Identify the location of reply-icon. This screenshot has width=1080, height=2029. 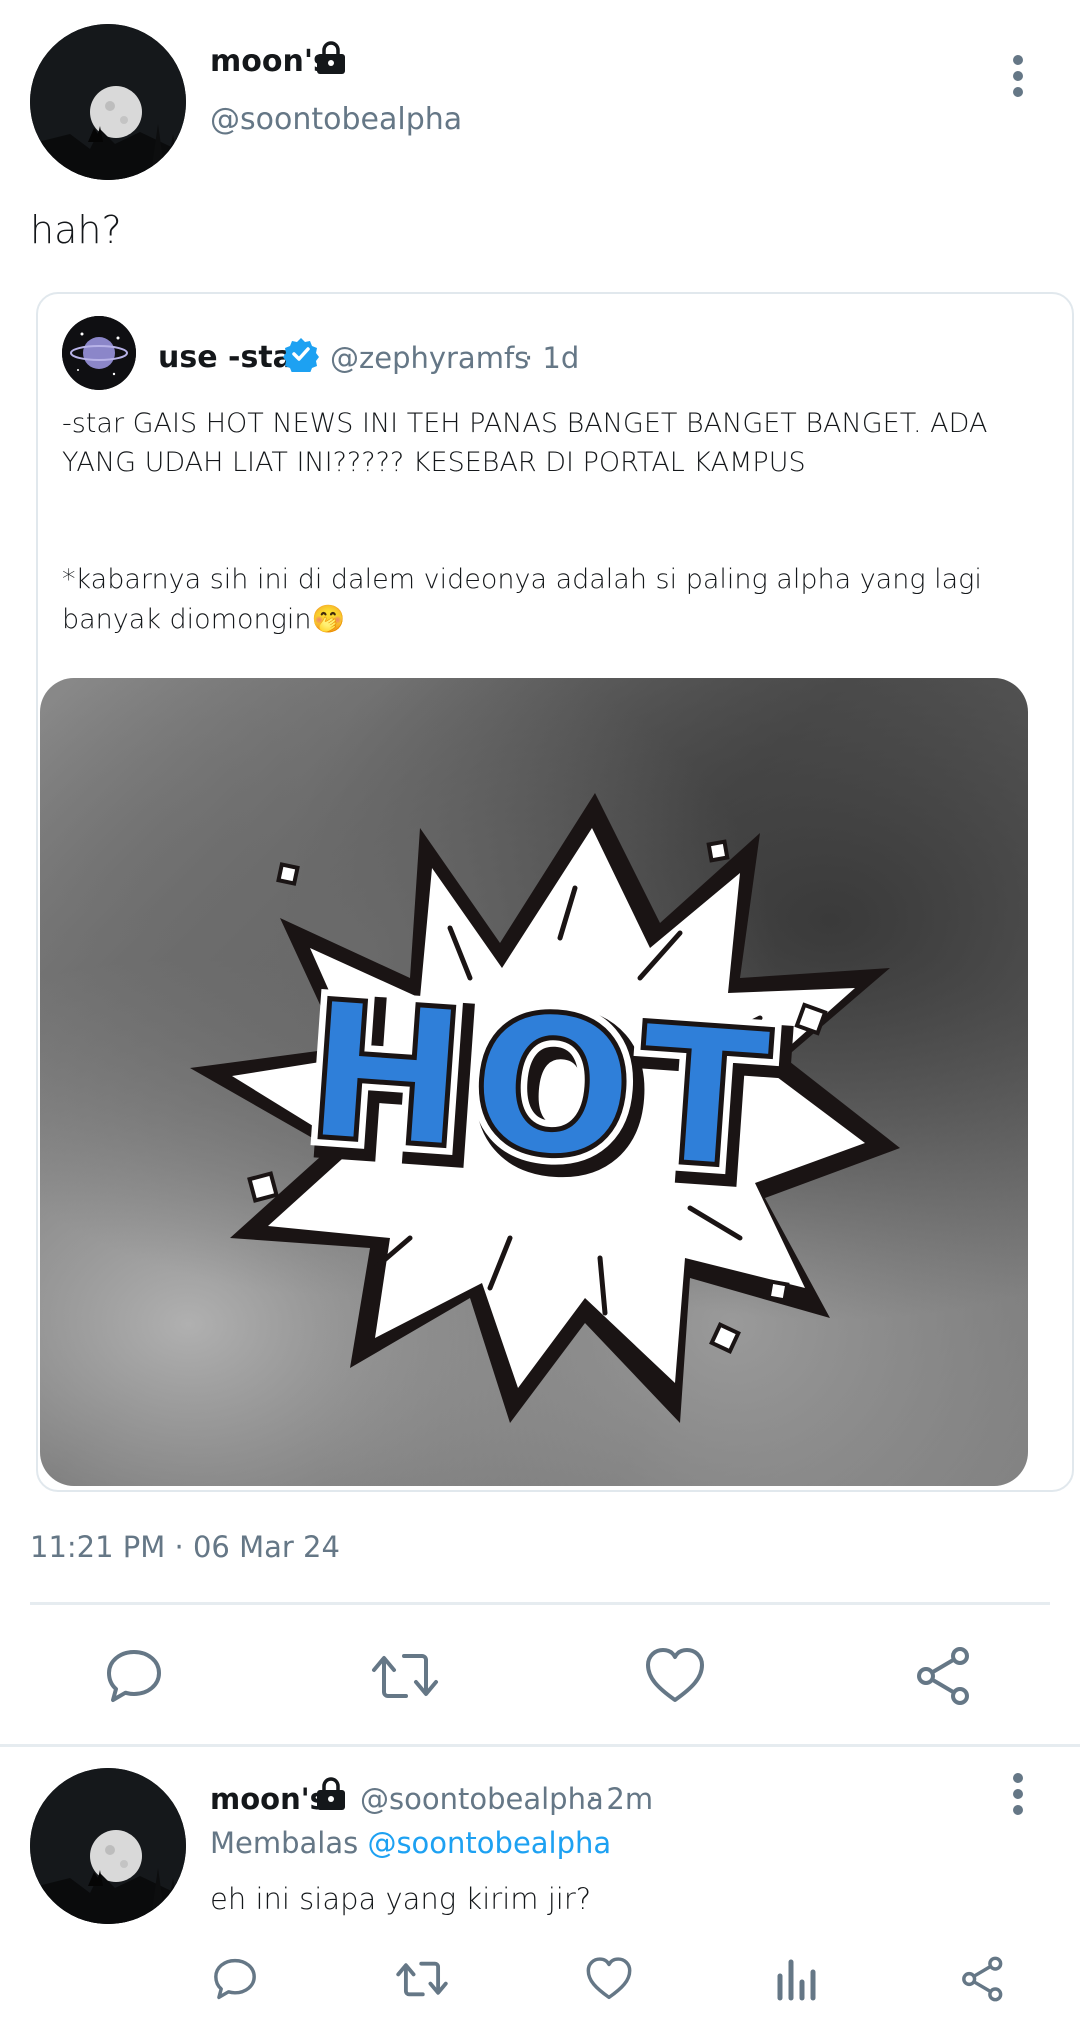
(134, 1676).